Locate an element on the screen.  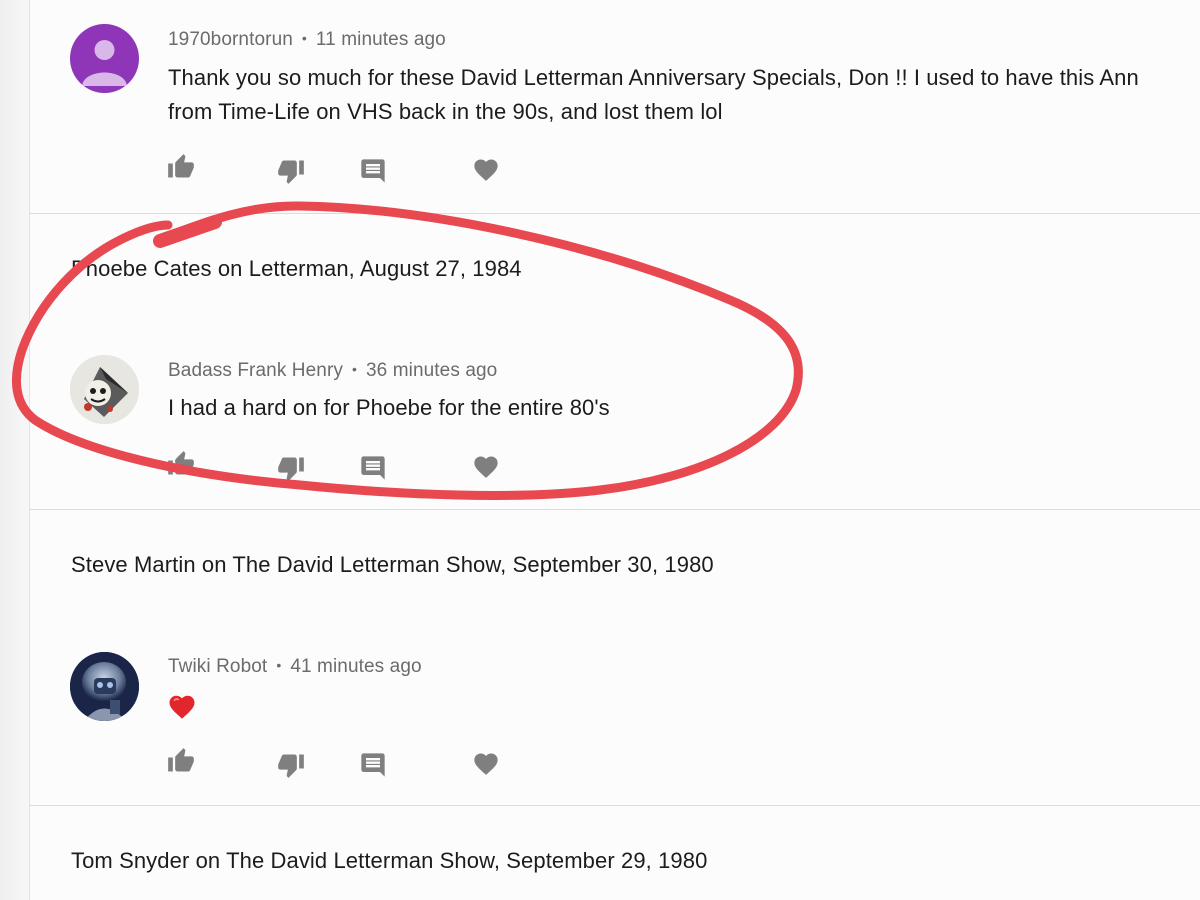
comment-author: Twiki Robot is located at coordinates (217, 666).